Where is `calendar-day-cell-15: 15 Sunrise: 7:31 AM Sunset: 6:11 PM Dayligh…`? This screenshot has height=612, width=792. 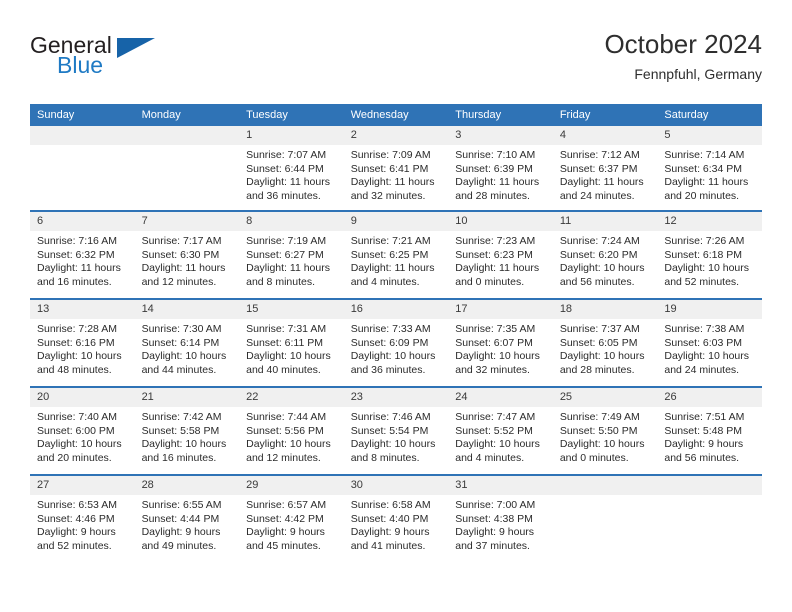
calendar-day-cell-15: 15 Sunrise: 7:31 AM Sunset: 6:11 PM Dayligh… is located at coordinates (291, 342).